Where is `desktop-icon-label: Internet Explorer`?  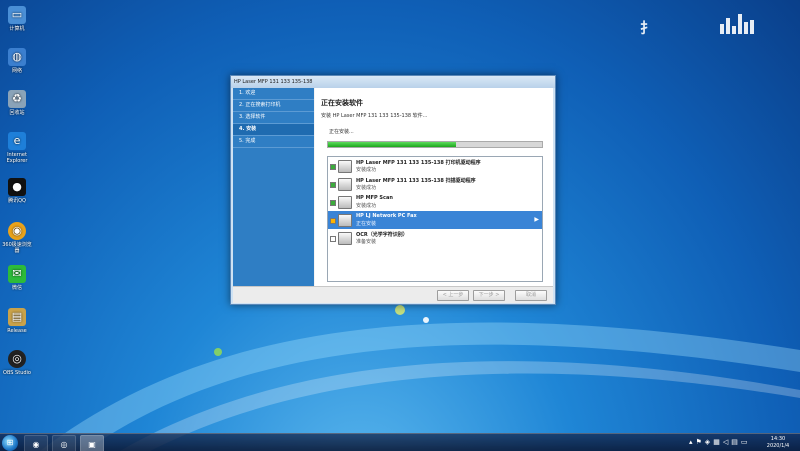
desktop-icon-label: Internet Explorer is located at coordinates (17, 158).